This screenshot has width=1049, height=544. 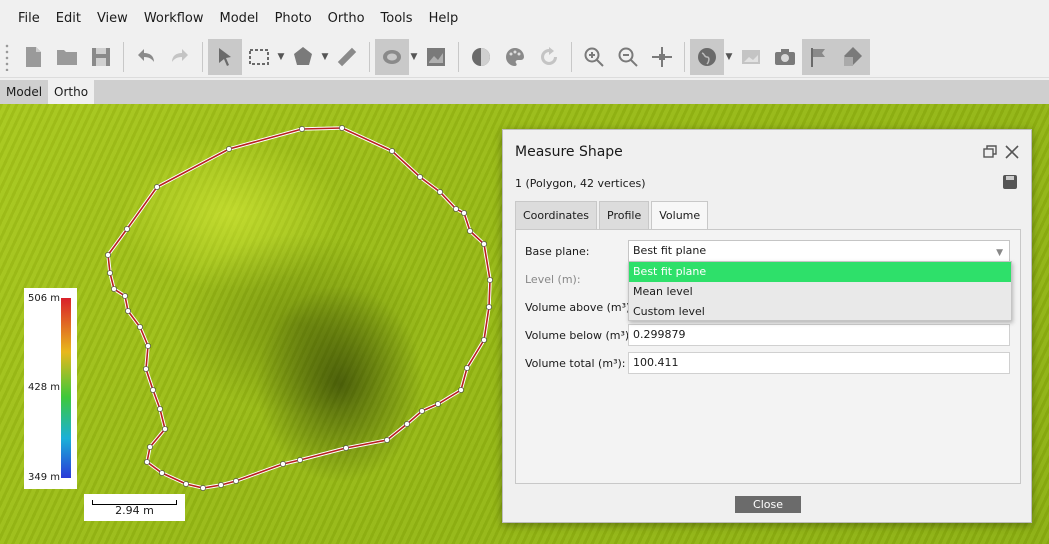 What do you see at coordinates (820, 272) in the screenshot?
I see `option-best-fit-plane: Best fit plane` at bounding box center [820, 272].